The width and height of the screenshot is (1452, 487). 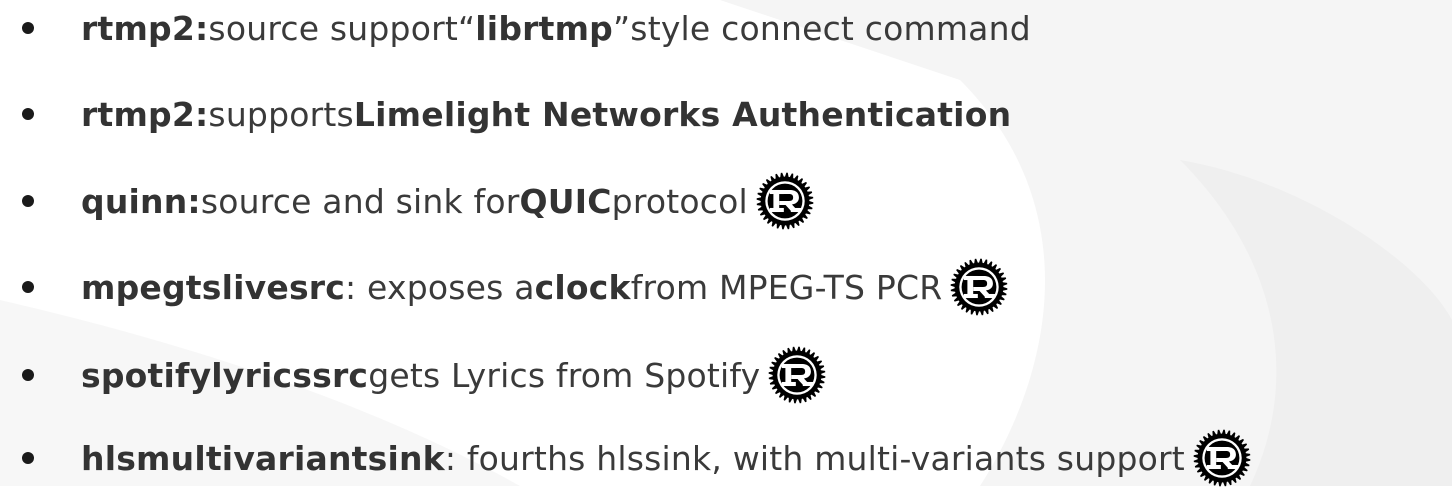 I want to click on list-item-text: quinn: source and sink for QUIC protocol, so click(x=447, y=201).